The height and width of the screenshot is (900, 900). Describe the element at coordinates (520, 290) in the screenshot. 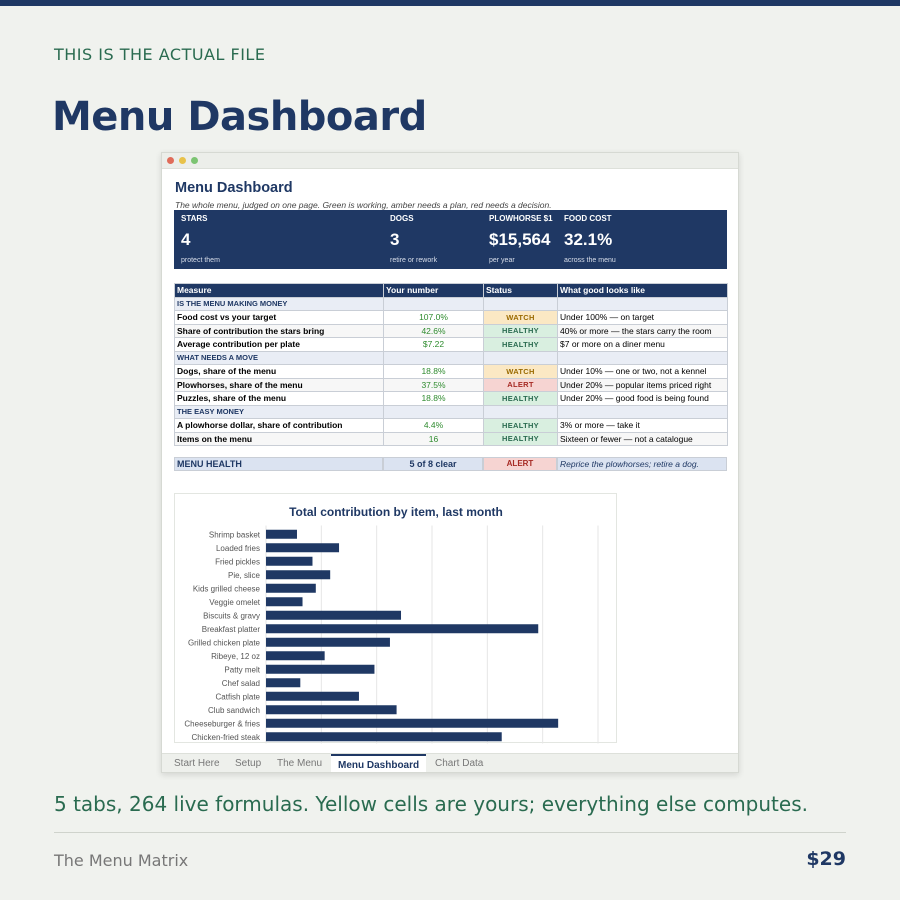

I see `column-header: Status` at that location.